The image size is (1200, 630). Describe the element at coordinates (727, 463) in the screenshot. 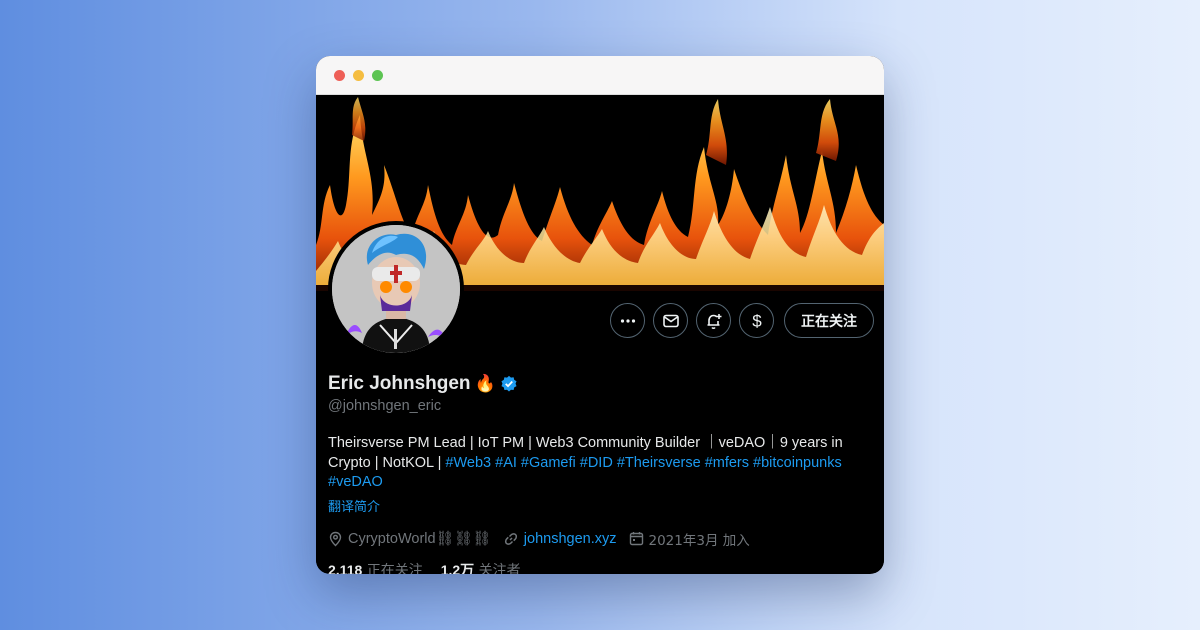

I see `hashtag-link: #mfers` at that location.